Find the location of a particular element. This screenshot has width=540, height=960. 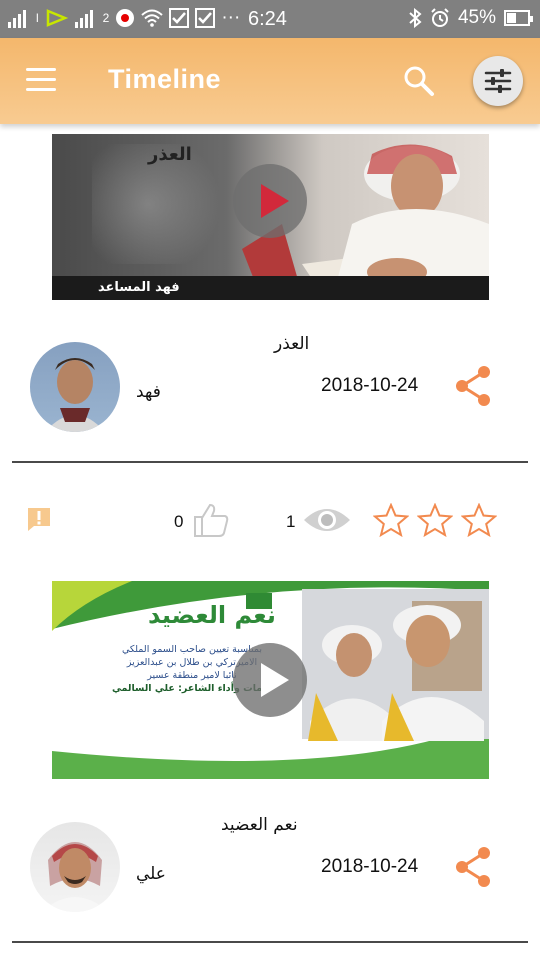

rating-stars is located at coordinates (435, 521).